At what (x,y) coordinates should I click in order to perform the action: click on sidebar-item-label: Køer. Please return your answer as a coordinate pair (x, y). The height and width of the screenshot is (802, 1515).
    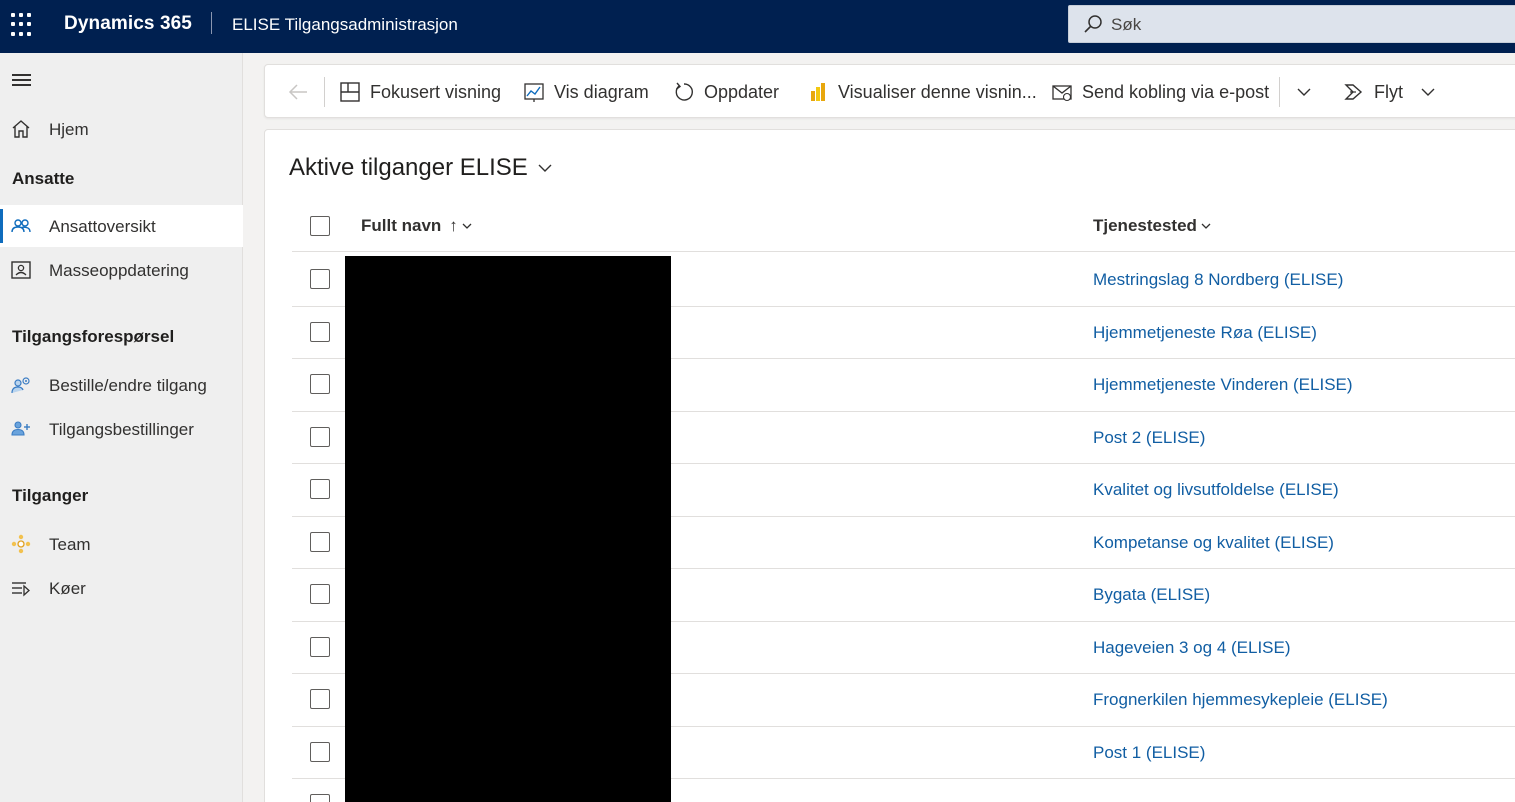
    Looking at the image, I should click on (67, 588).